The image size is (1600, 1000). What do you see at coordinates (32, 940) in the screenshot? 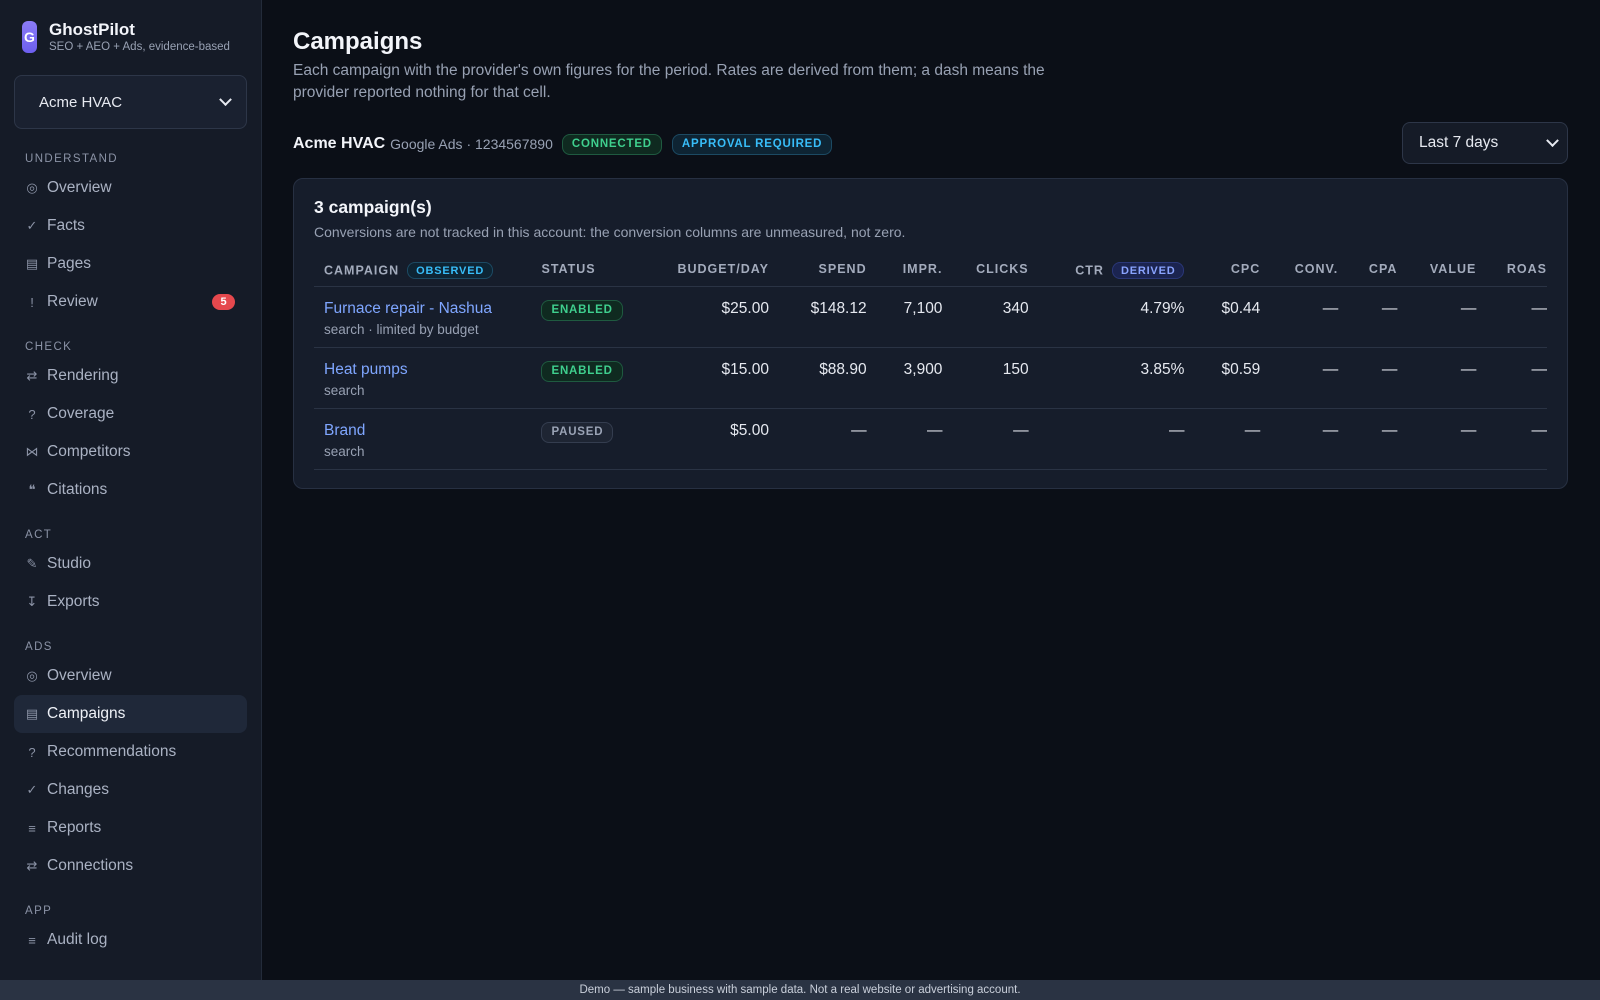
I see `list-icon: ≡` at bounding box center [32, 940].